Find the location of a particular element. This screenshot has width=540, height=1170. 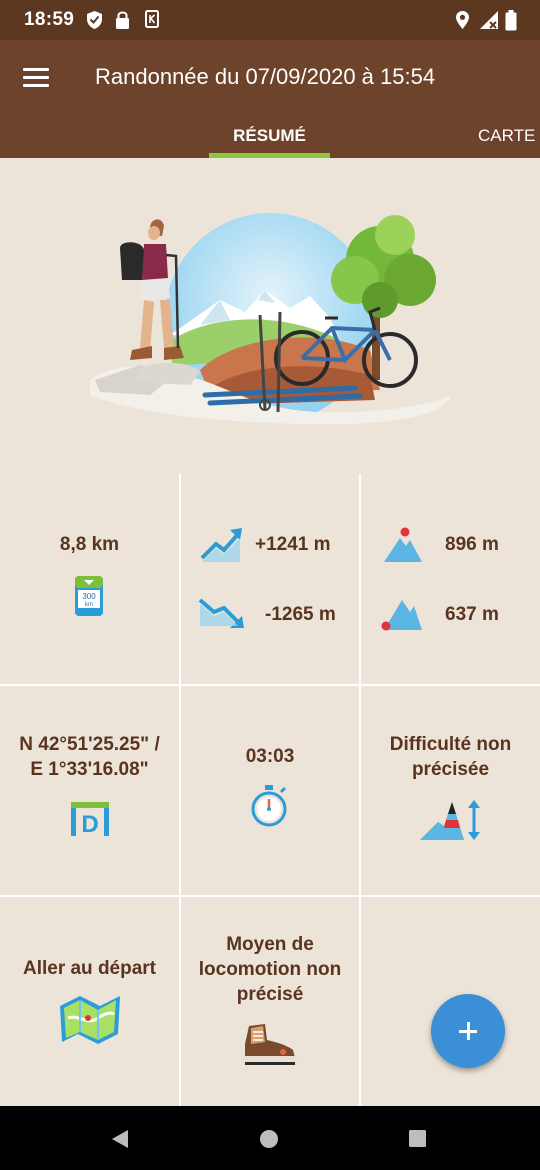

shield-icon is located at coordinates (94, 20).